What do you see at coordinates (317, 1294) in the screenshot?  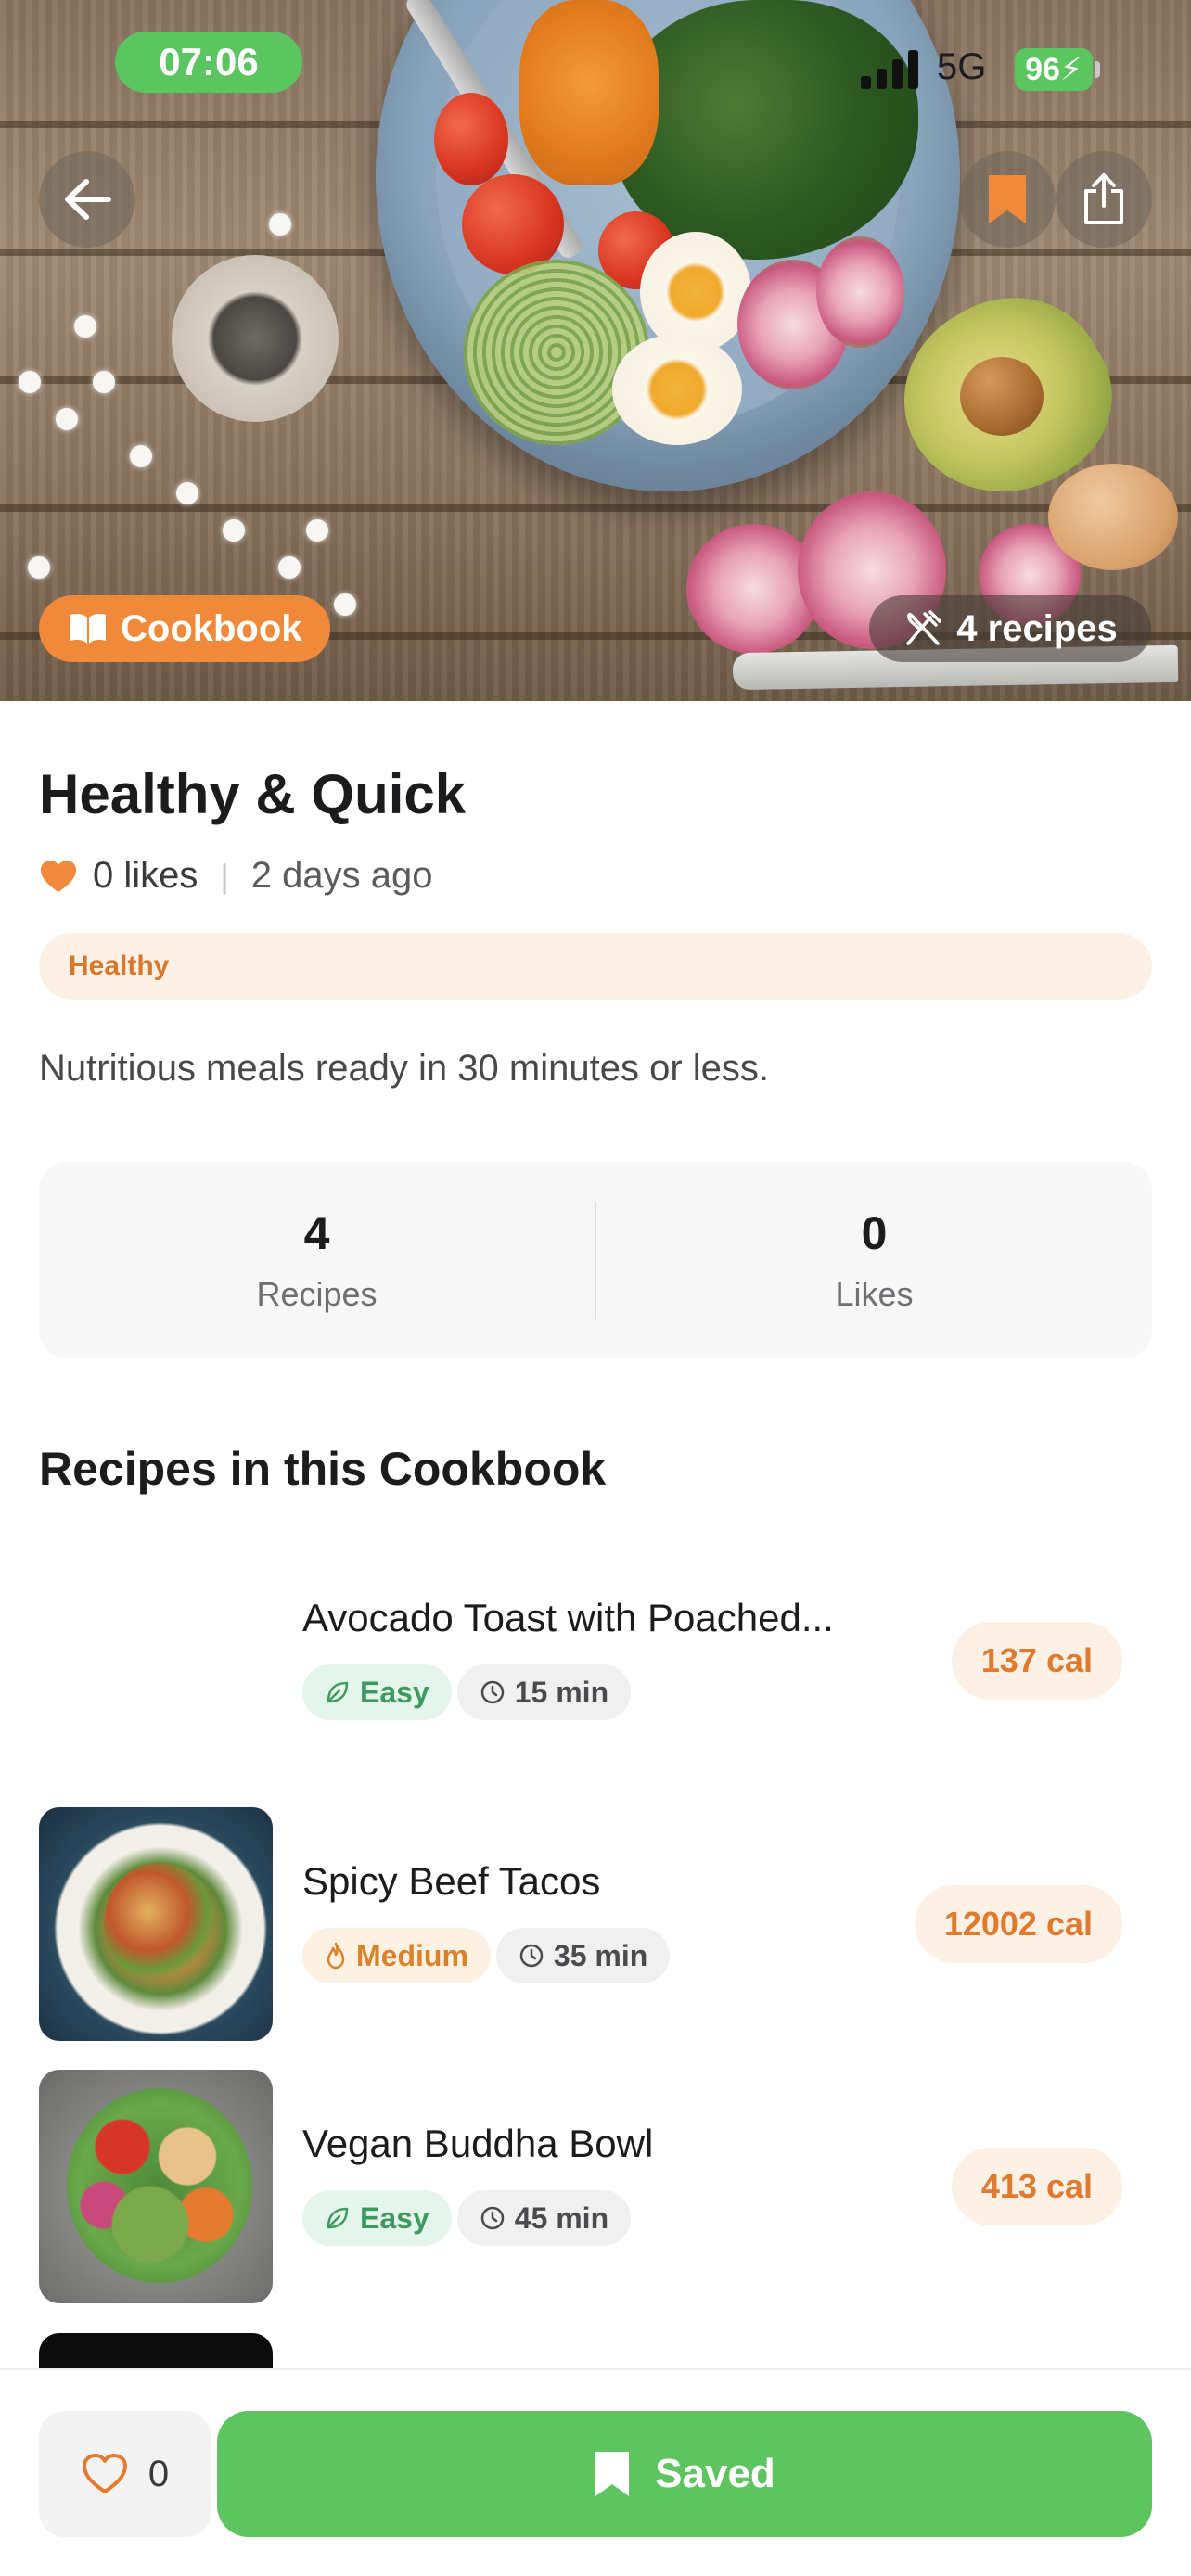 I see `stat-label: Recipes` at bounding box center [317, 1294].